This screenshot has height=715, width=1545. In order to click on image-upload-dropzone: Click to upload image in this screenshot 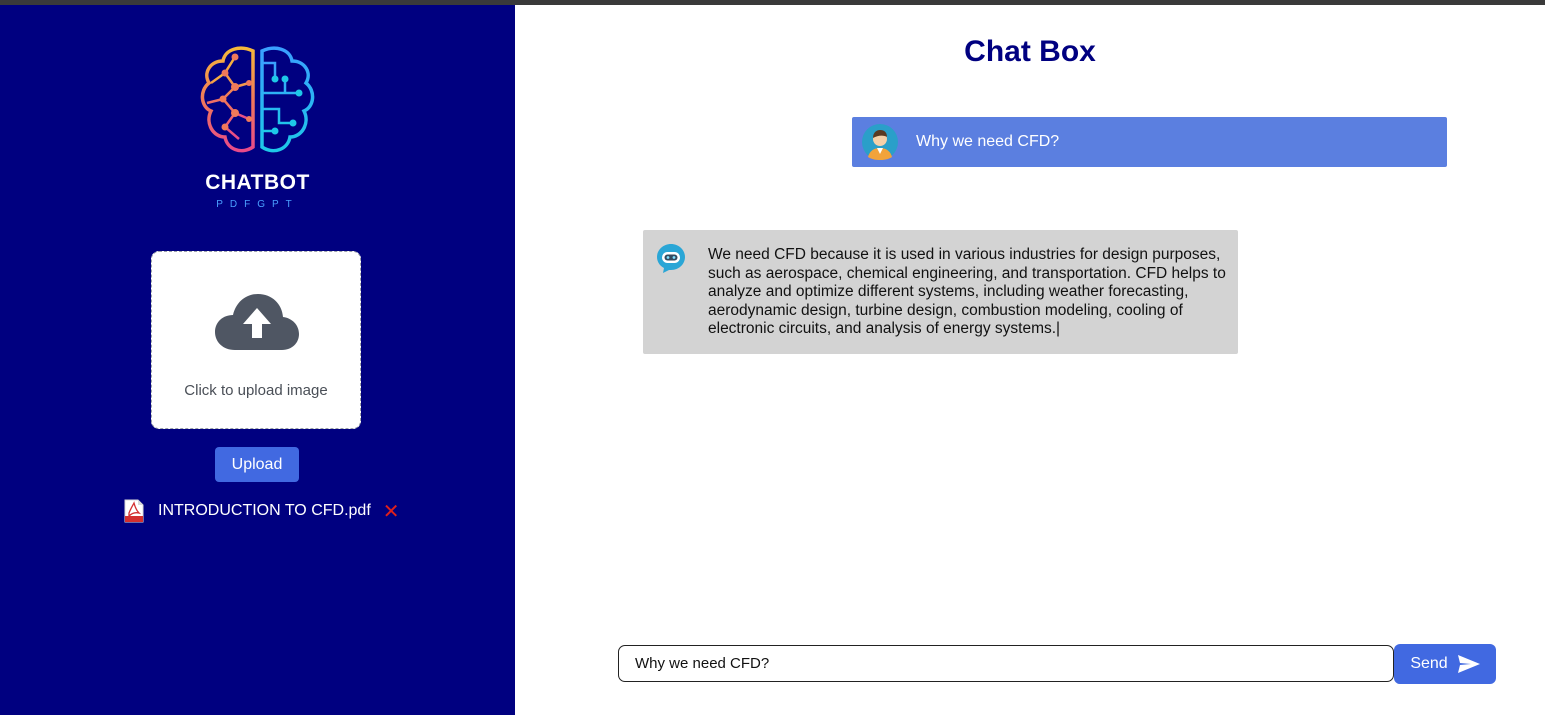, I will do `click(256, 340)`.